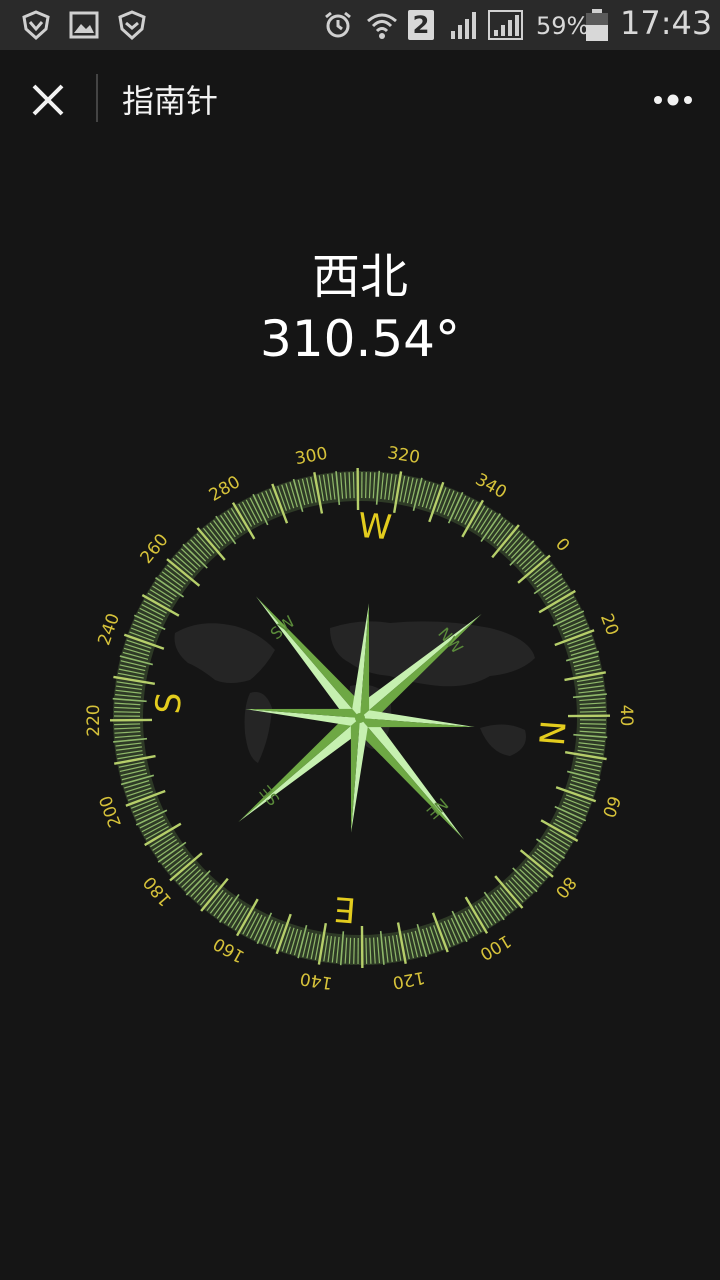 This screenshot has width=720, height=1280. What do you see at coordinates (312, 457) in the screenshot?
I see `dial-label: 300` at bounding box center [312, 457].